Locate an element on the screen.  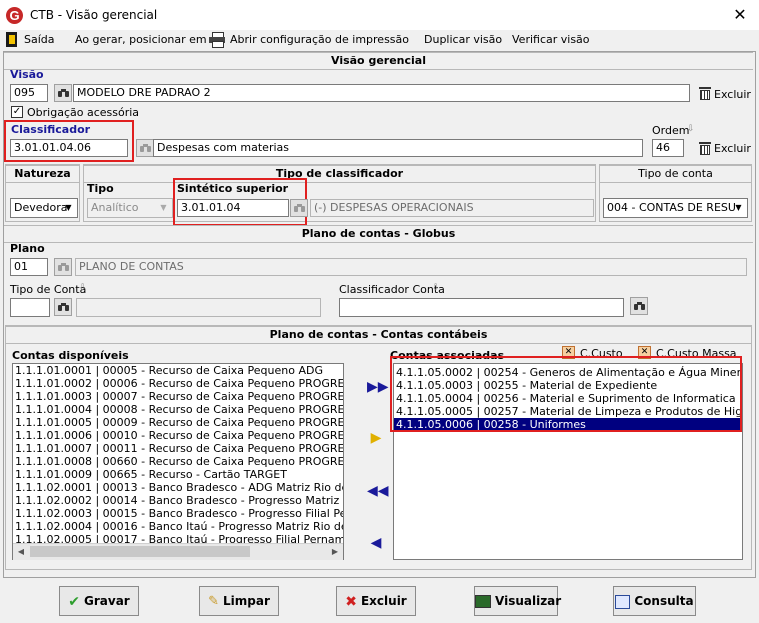
ordem-label: Ordem is located at coordinates (671, 130).